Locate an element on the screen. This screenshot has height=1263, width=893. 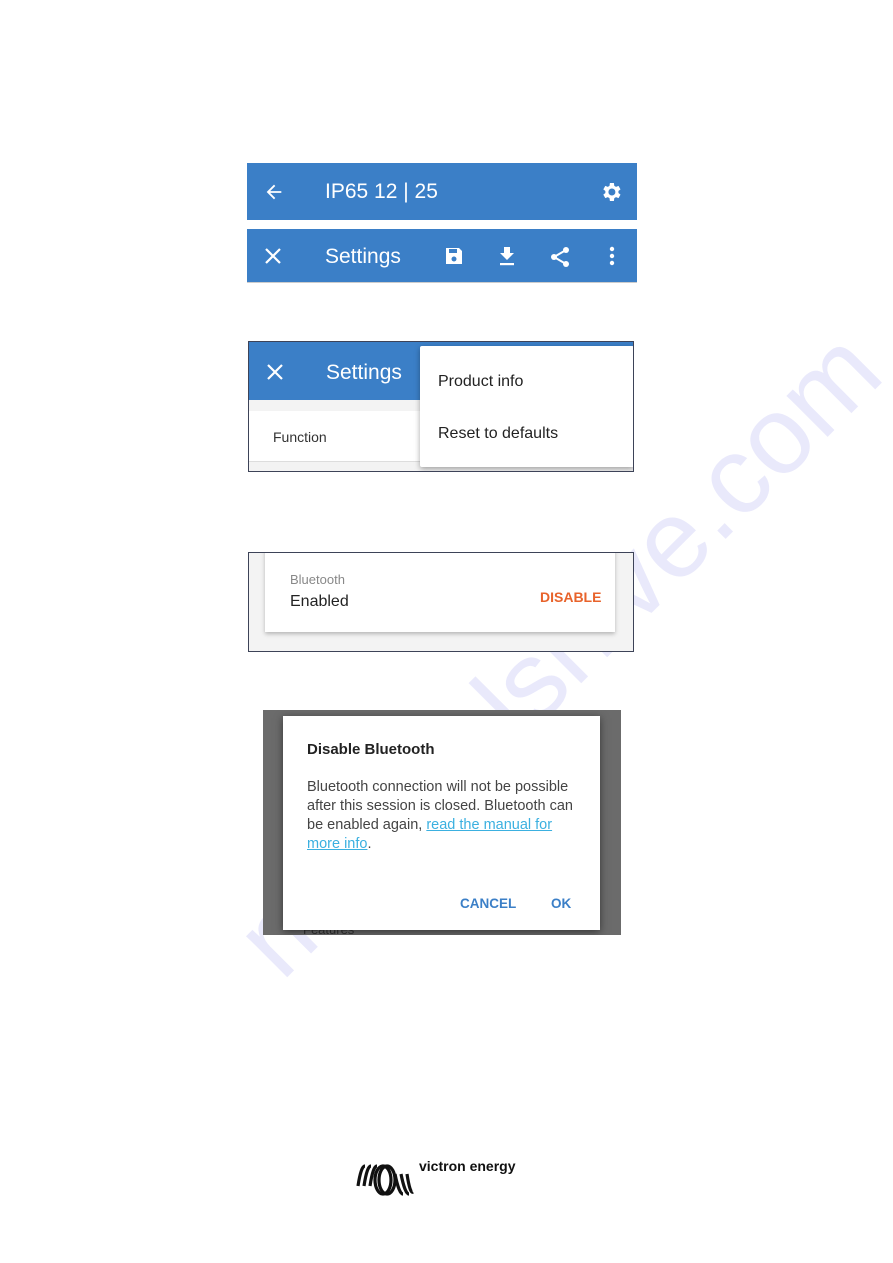
more-vert-icon is located at coordinates (612, 256).